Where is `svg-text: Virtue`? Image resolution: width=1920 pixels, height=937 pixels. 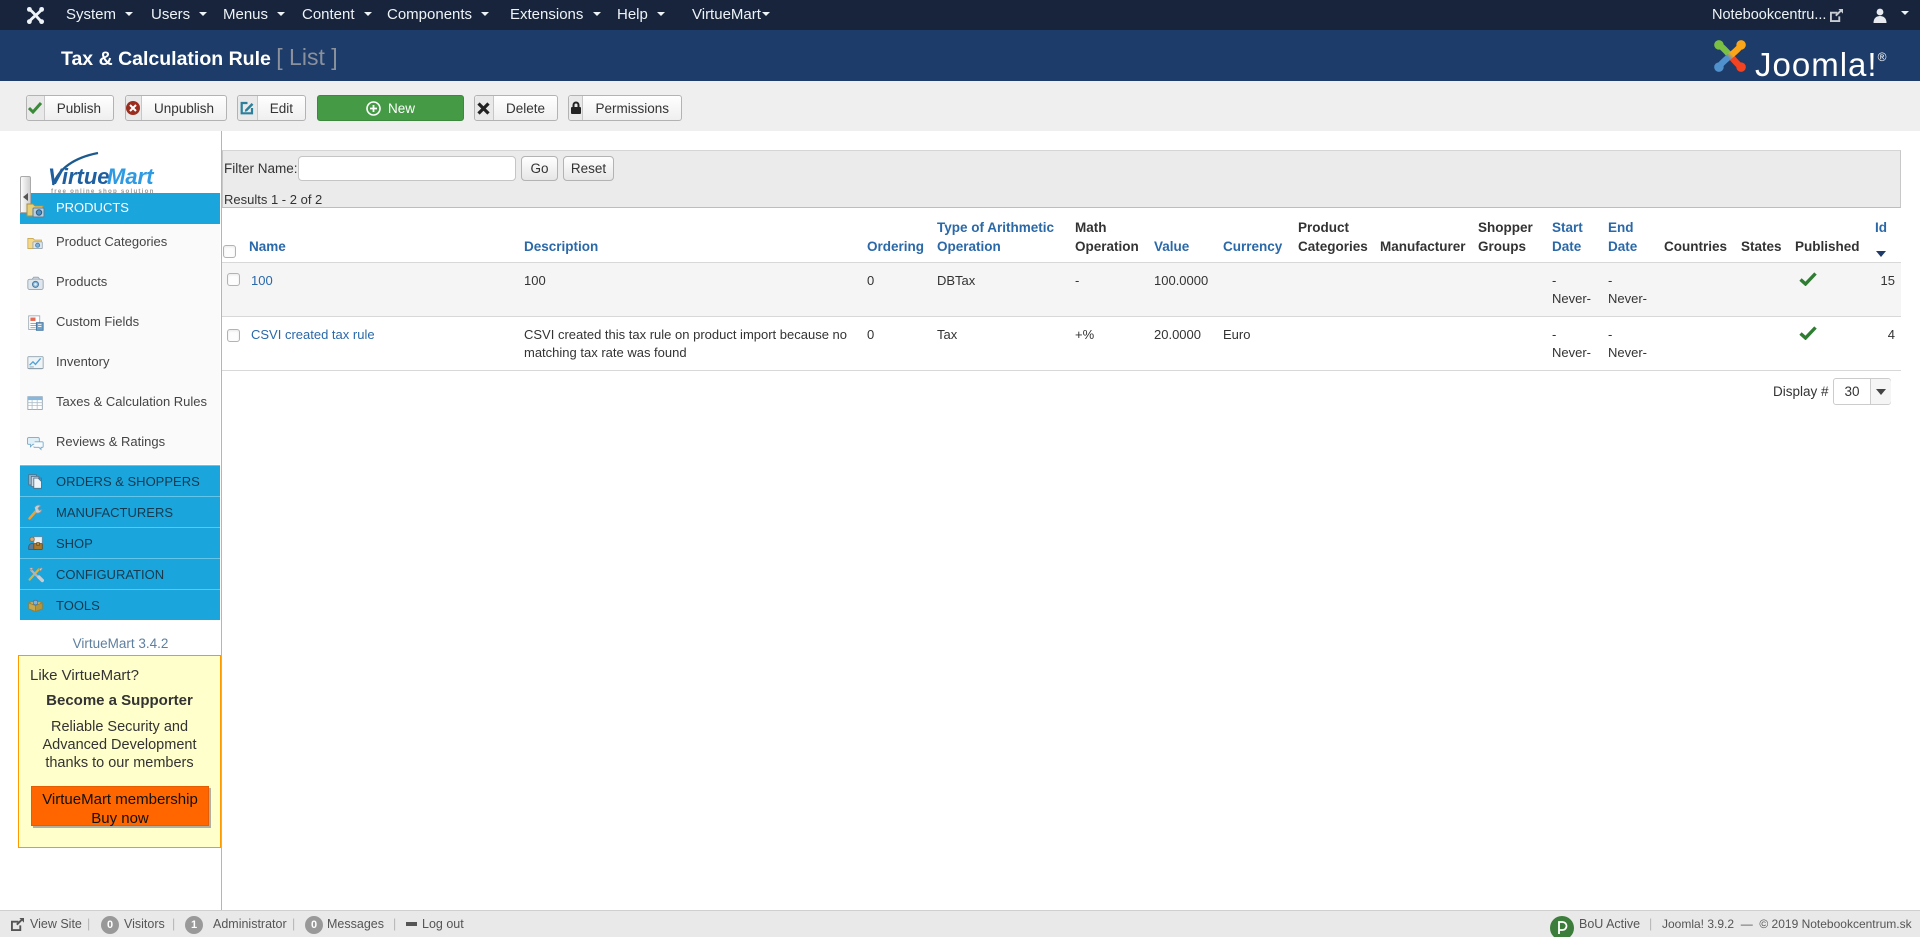
svg-text: Virtue is located at coordinates (79, 176).